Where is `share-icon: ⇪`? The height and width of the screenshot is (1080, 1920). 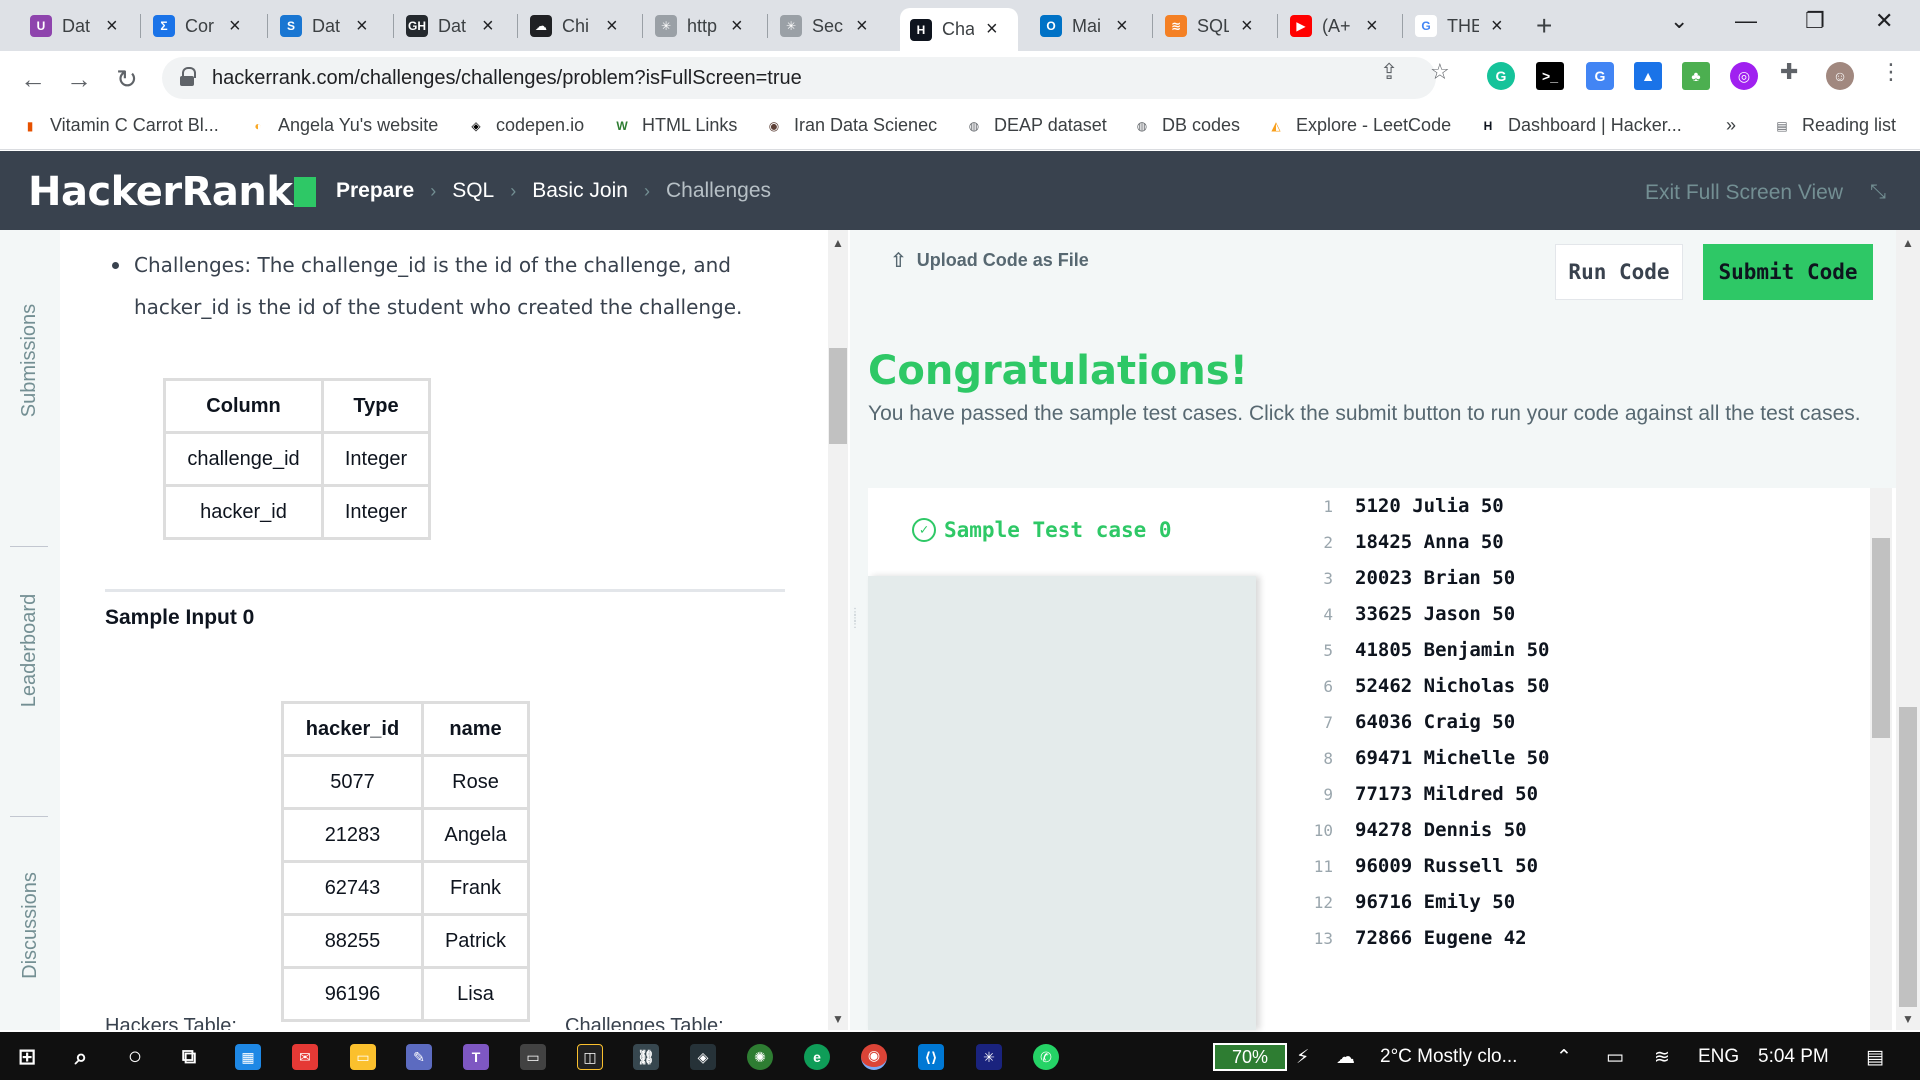 share-icon: ⇪ is located at coordinates (1389, 72).